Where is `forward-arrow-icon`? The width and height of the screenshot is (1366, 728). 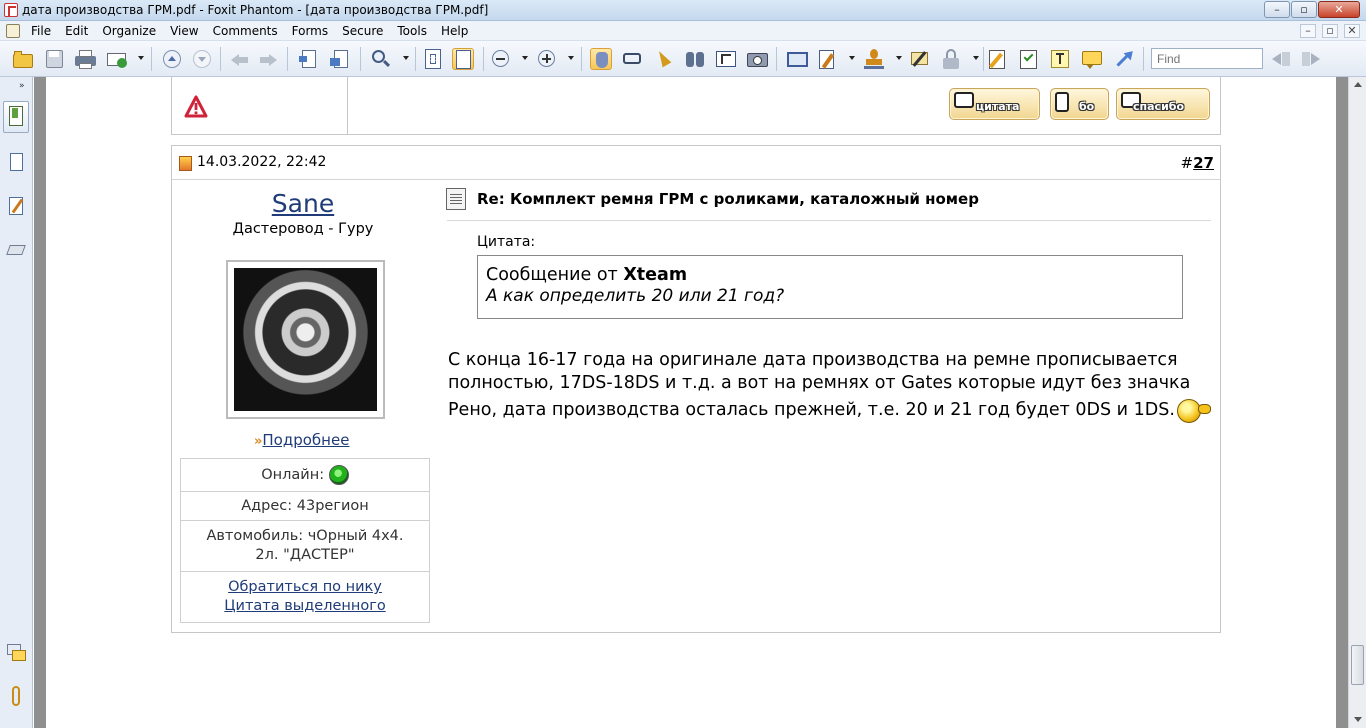
forward-arrow-icon is located at coordinates (269, 59).